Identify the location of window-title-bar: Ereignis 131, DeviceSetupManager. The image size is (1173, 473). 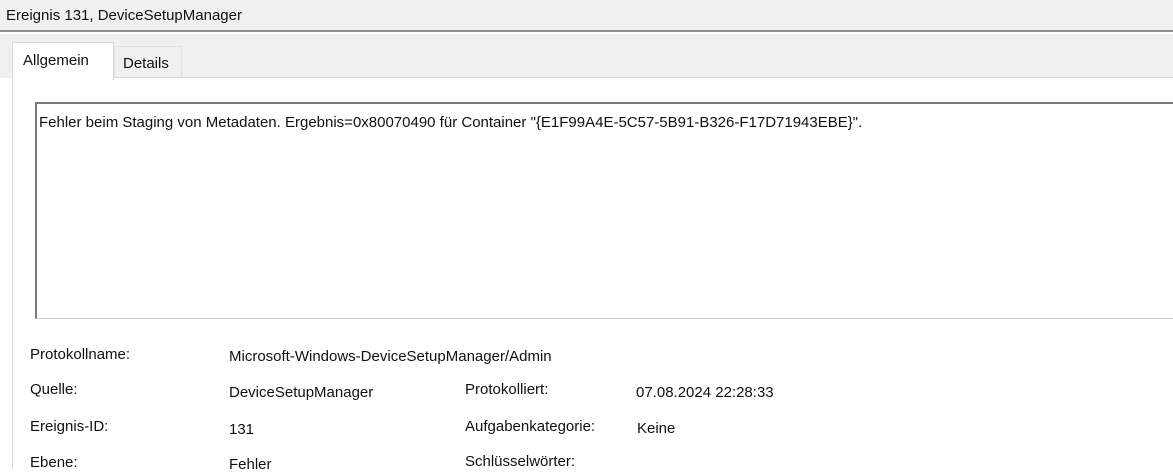
(586, 16).